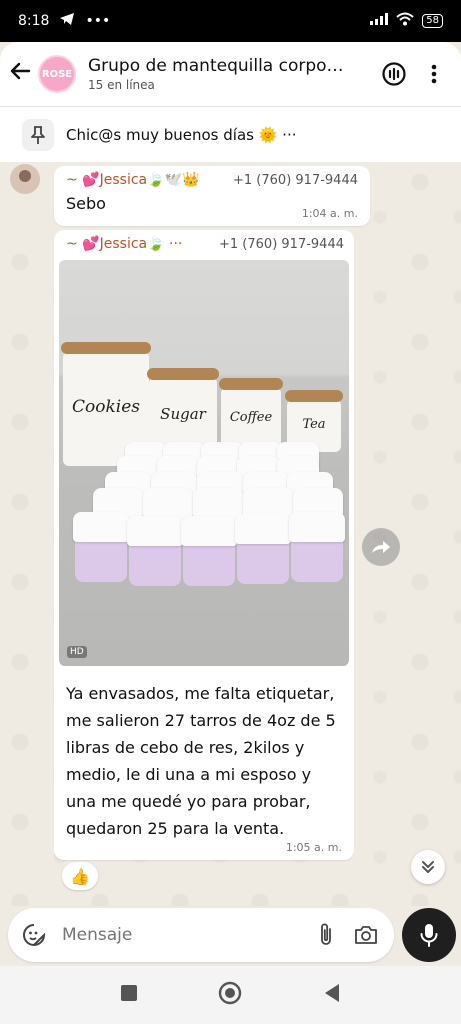  Describe the element at coordinates (20, 74) in the screenshot. I see `back-arrow-icon` at that location.